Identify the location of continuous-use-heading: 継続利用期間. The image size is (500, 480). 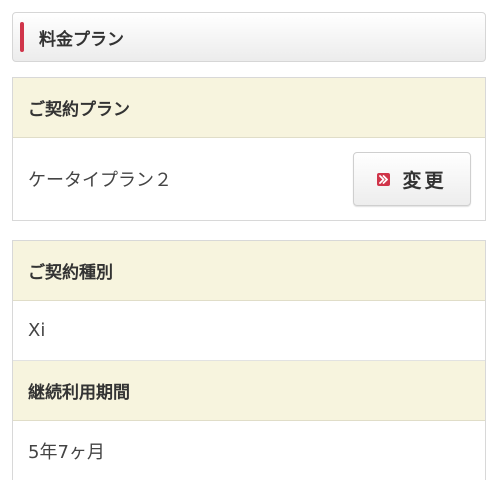
(249, 391).